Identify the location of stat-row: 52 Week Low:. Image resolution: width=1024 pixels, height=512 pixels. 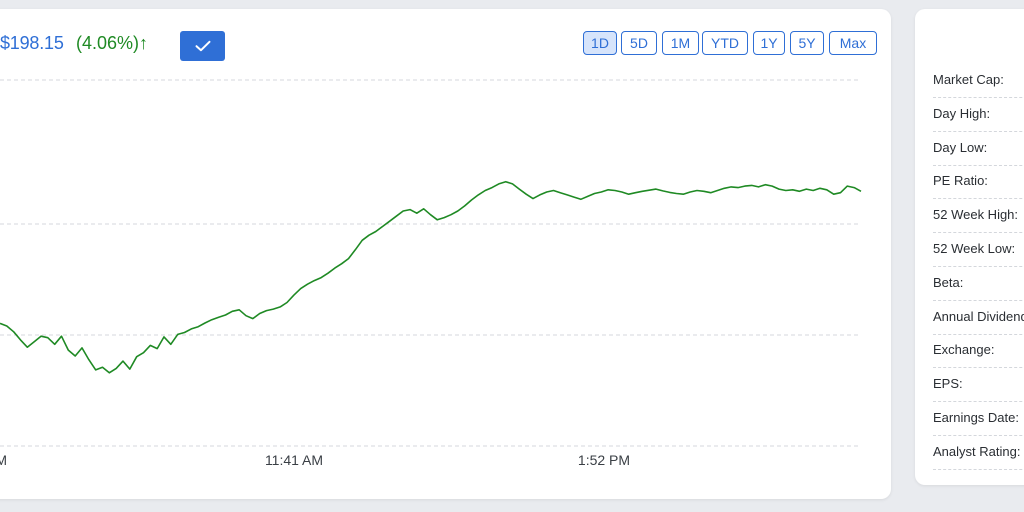
(978, 250).